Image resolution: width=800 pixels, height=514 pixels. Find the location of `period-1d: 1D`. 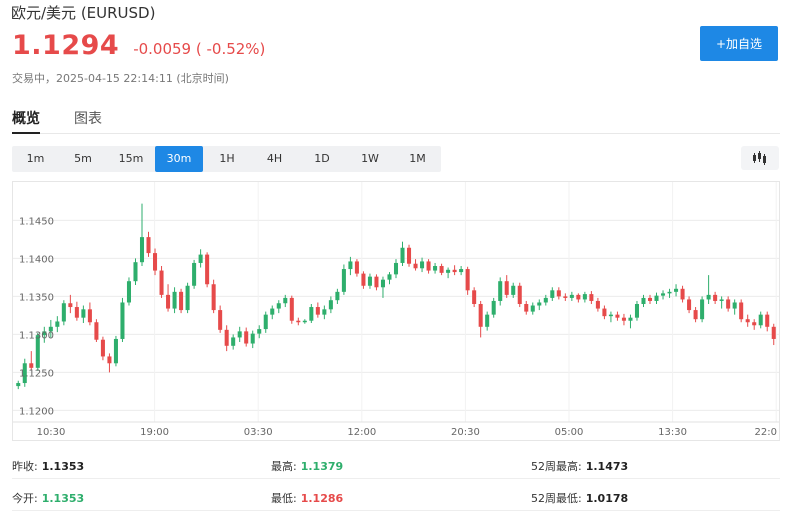

period-1d: 1D is located at coordinates (322, 159).